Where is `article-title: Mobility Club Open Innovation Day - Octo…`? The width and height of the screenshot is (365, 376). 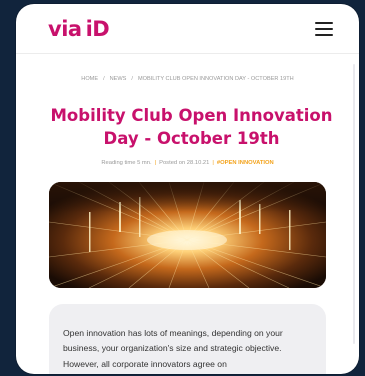 article-title: Mobility Club Open Innovation Day - Octo… is located at coordinates (191, 127).